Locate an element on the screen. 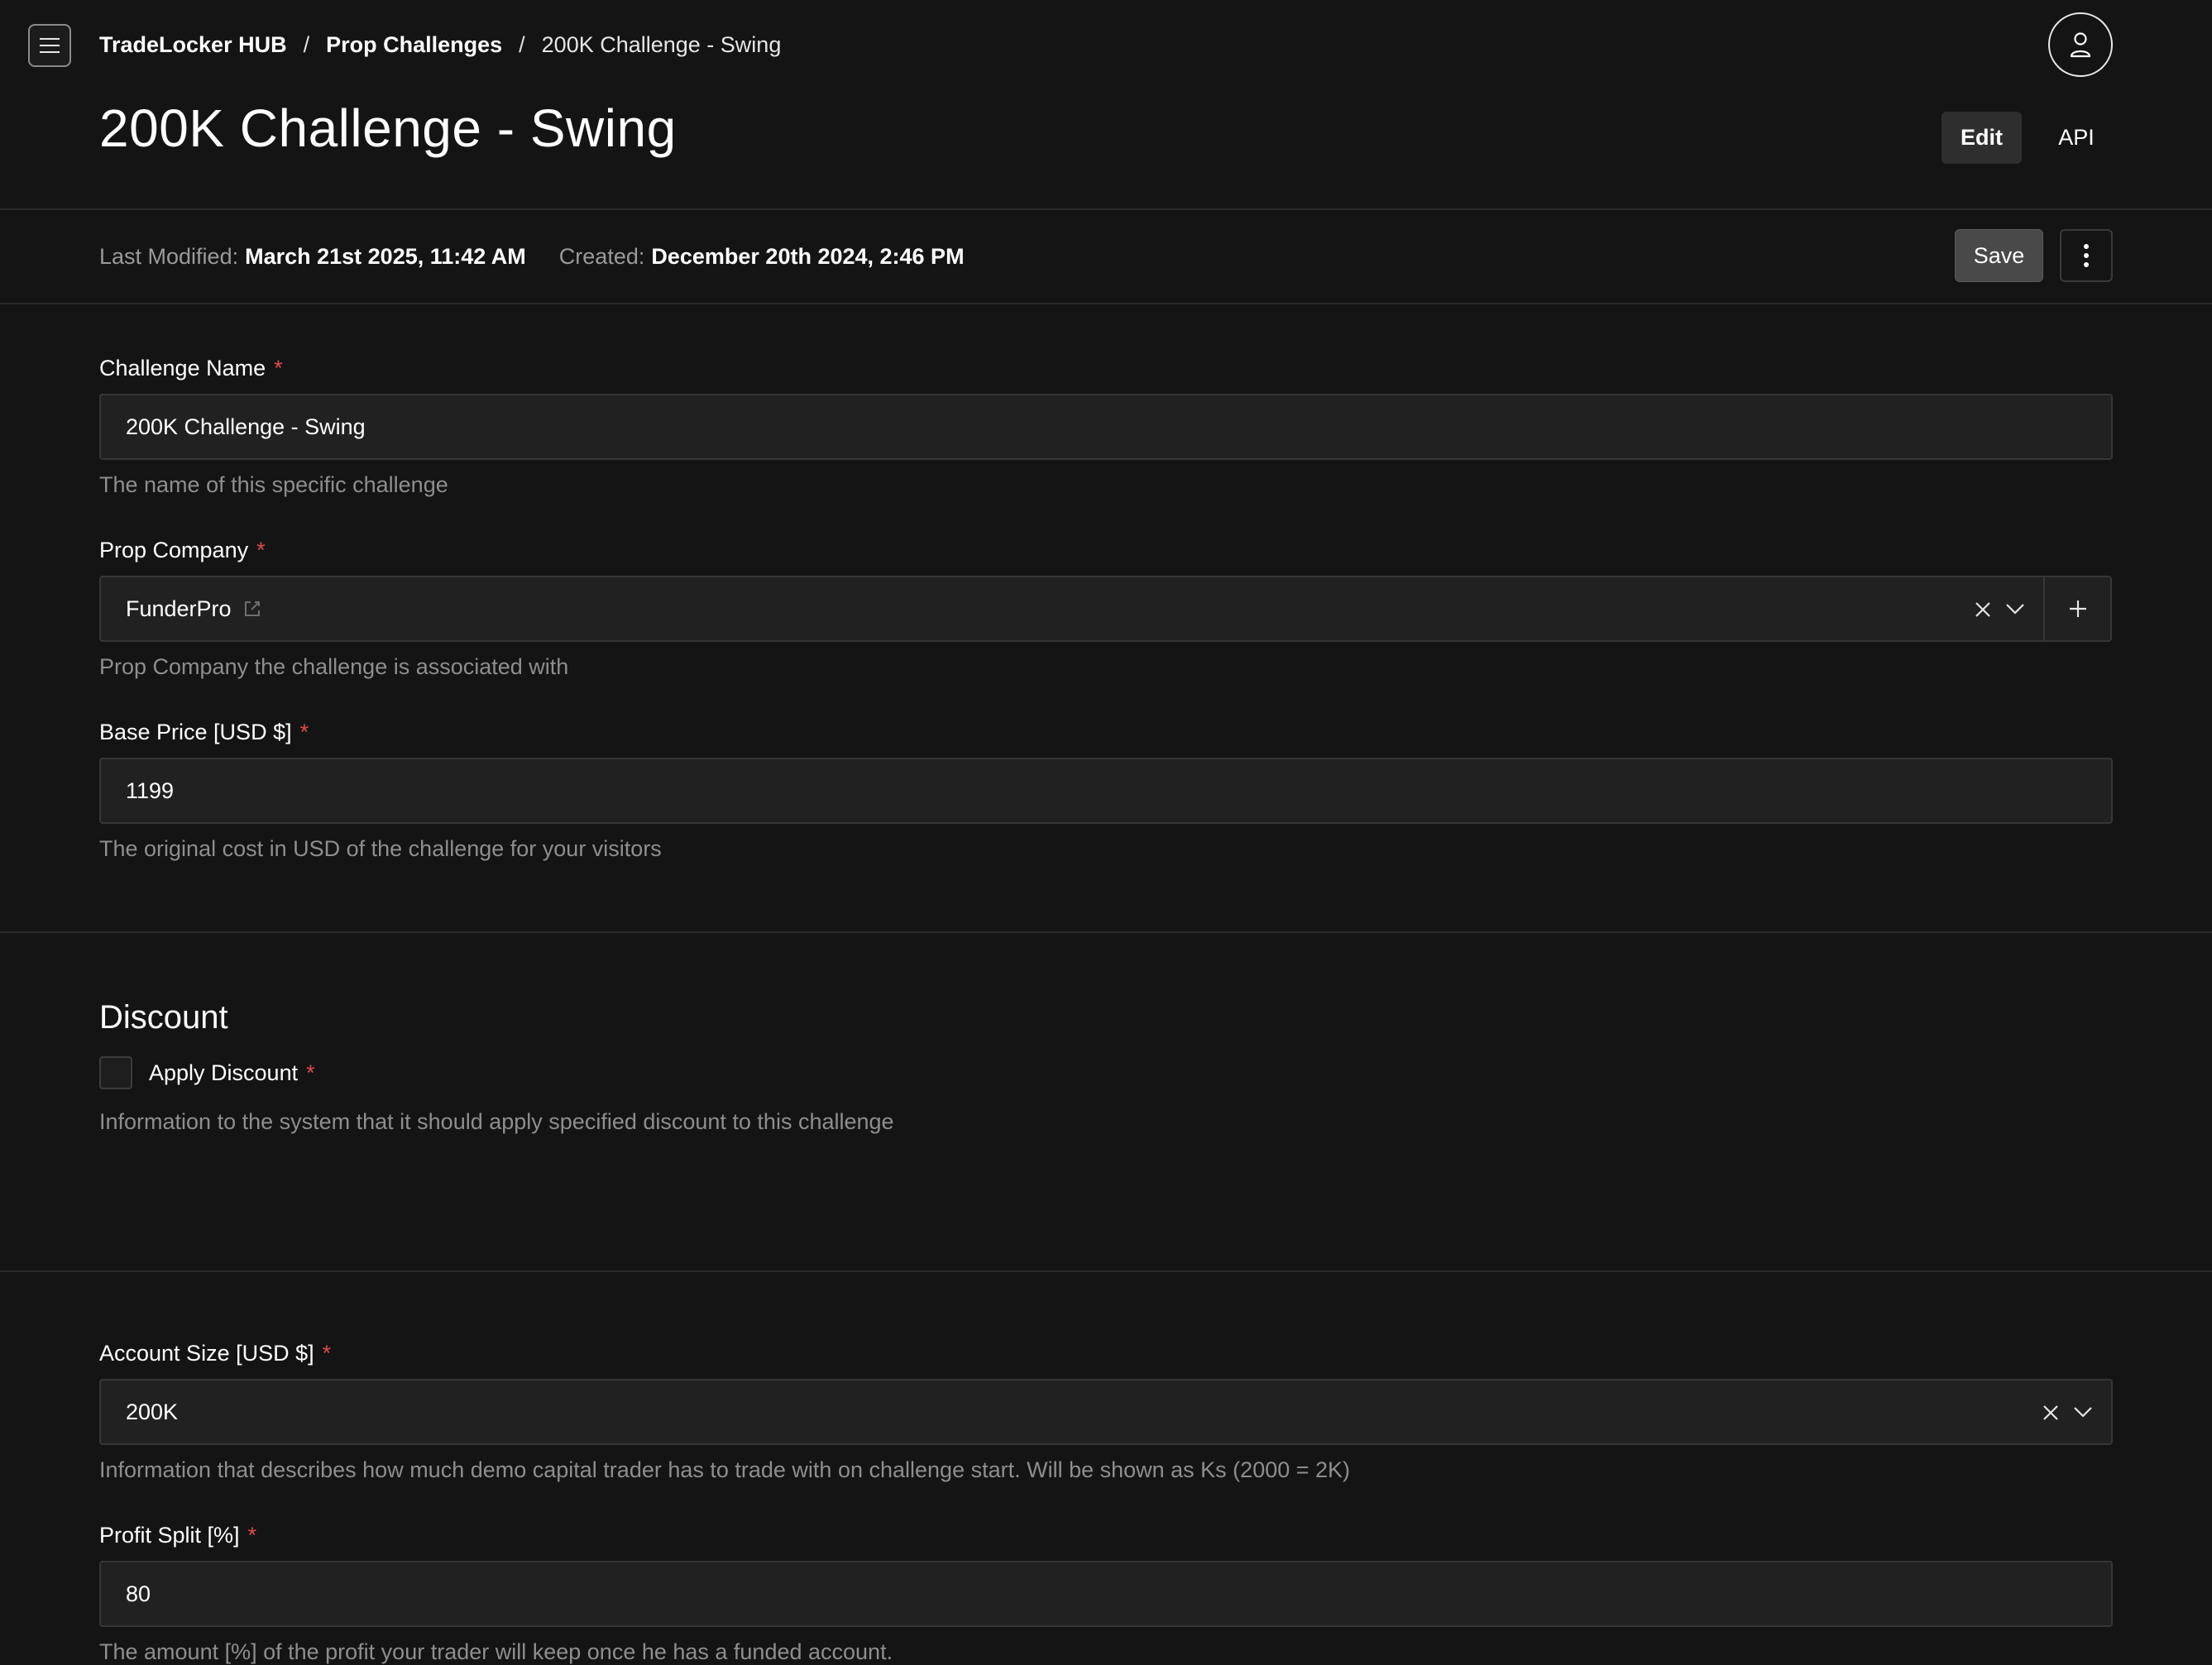 This screenshot has height=1665, width=2212. menu-button is located at coordinates (49, 46).